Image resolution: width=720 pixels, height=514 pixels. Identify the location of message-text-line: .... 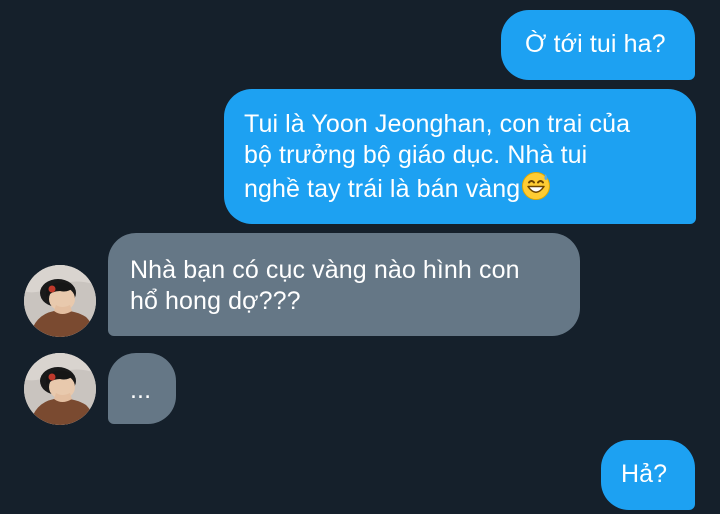
(141, 390).